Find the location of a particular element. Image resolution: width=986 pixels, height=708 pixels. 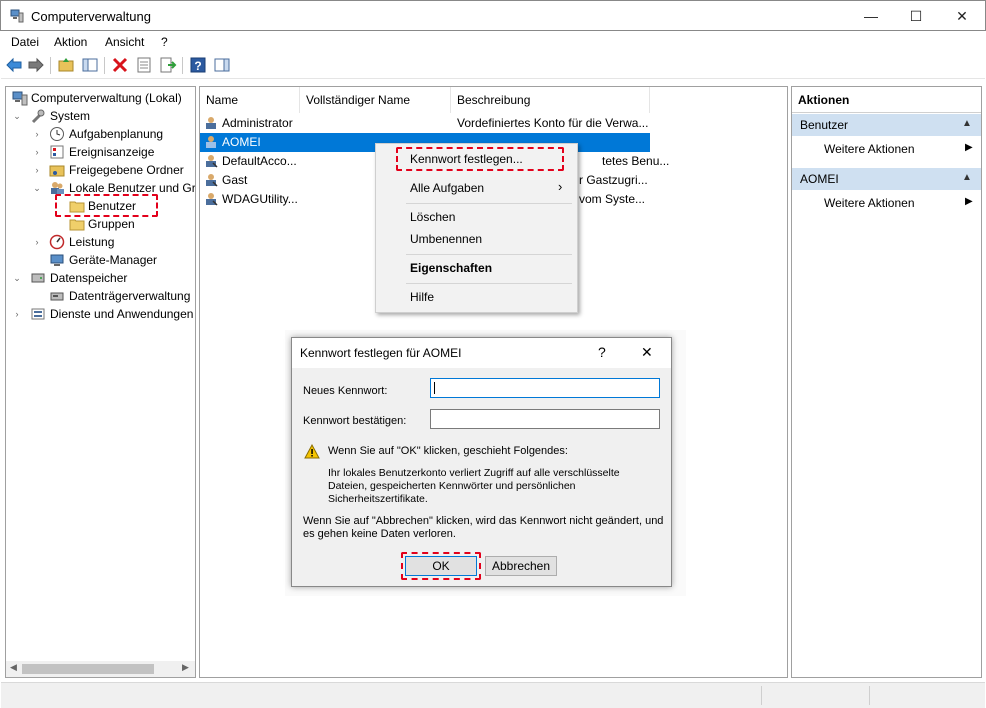

storage-icon is located at coordinates (38, 278).